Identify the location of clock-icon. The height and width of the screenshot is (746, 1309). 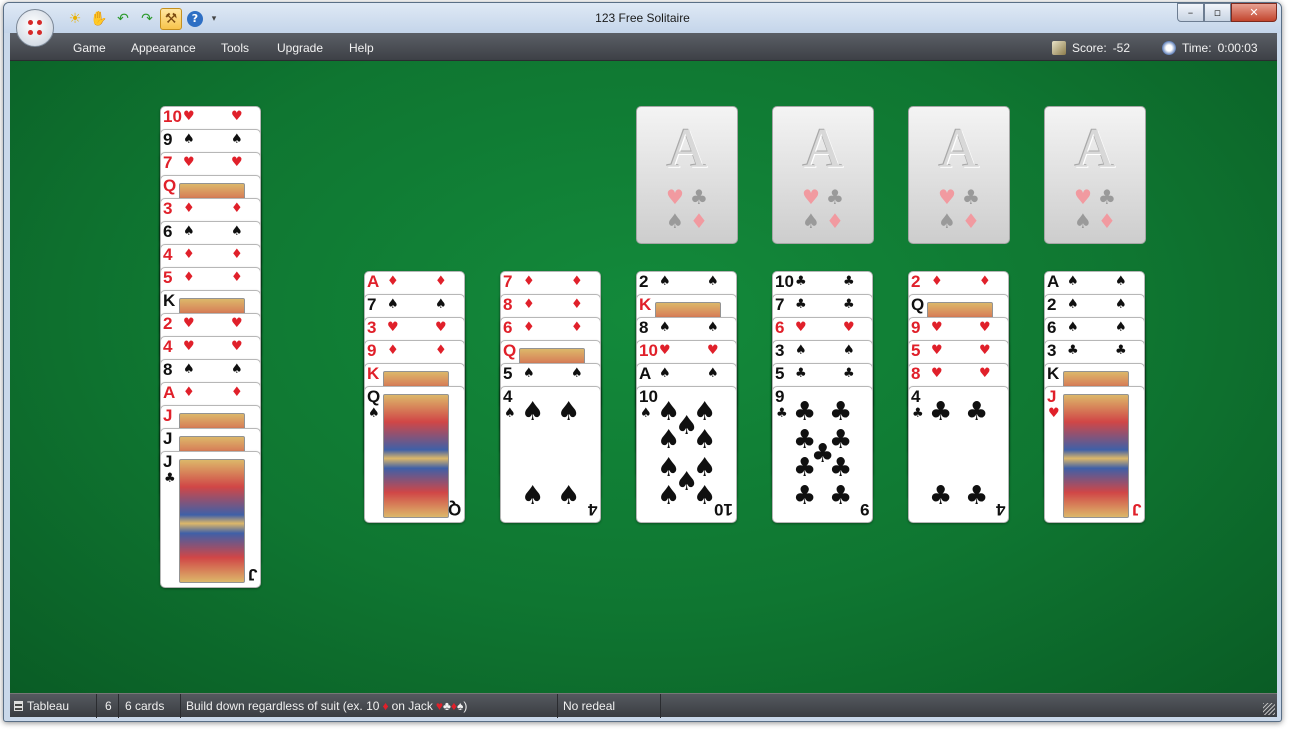
(1169, 48).